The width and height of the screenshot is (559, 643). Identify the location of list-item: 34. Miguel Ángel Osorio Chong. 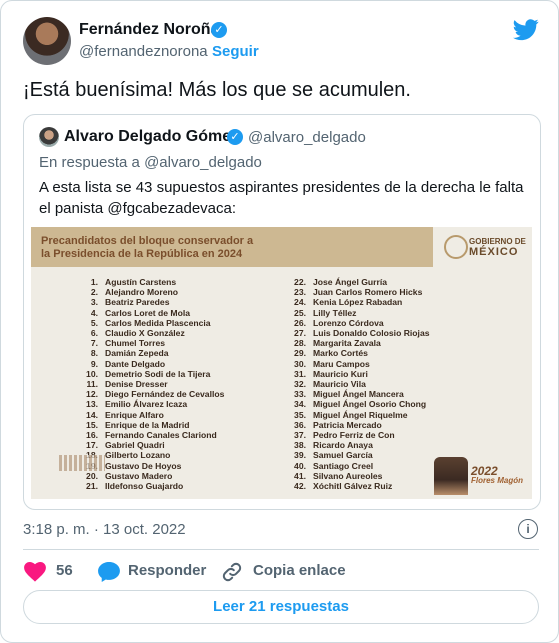
(359, 404).